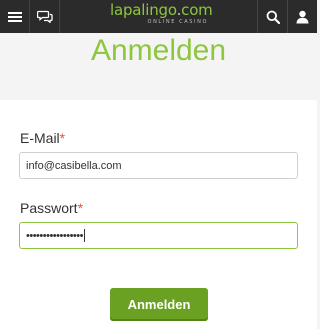 The image size is (320, 329). I want to click on search-icon, so click(273, 17).